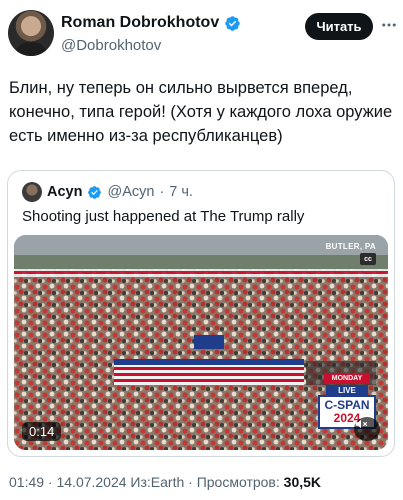  What do you see at coordinates (350, 246) in the screenshot?
I see `location-caption: BUTLER, PA` at bounding box center [350, 246].